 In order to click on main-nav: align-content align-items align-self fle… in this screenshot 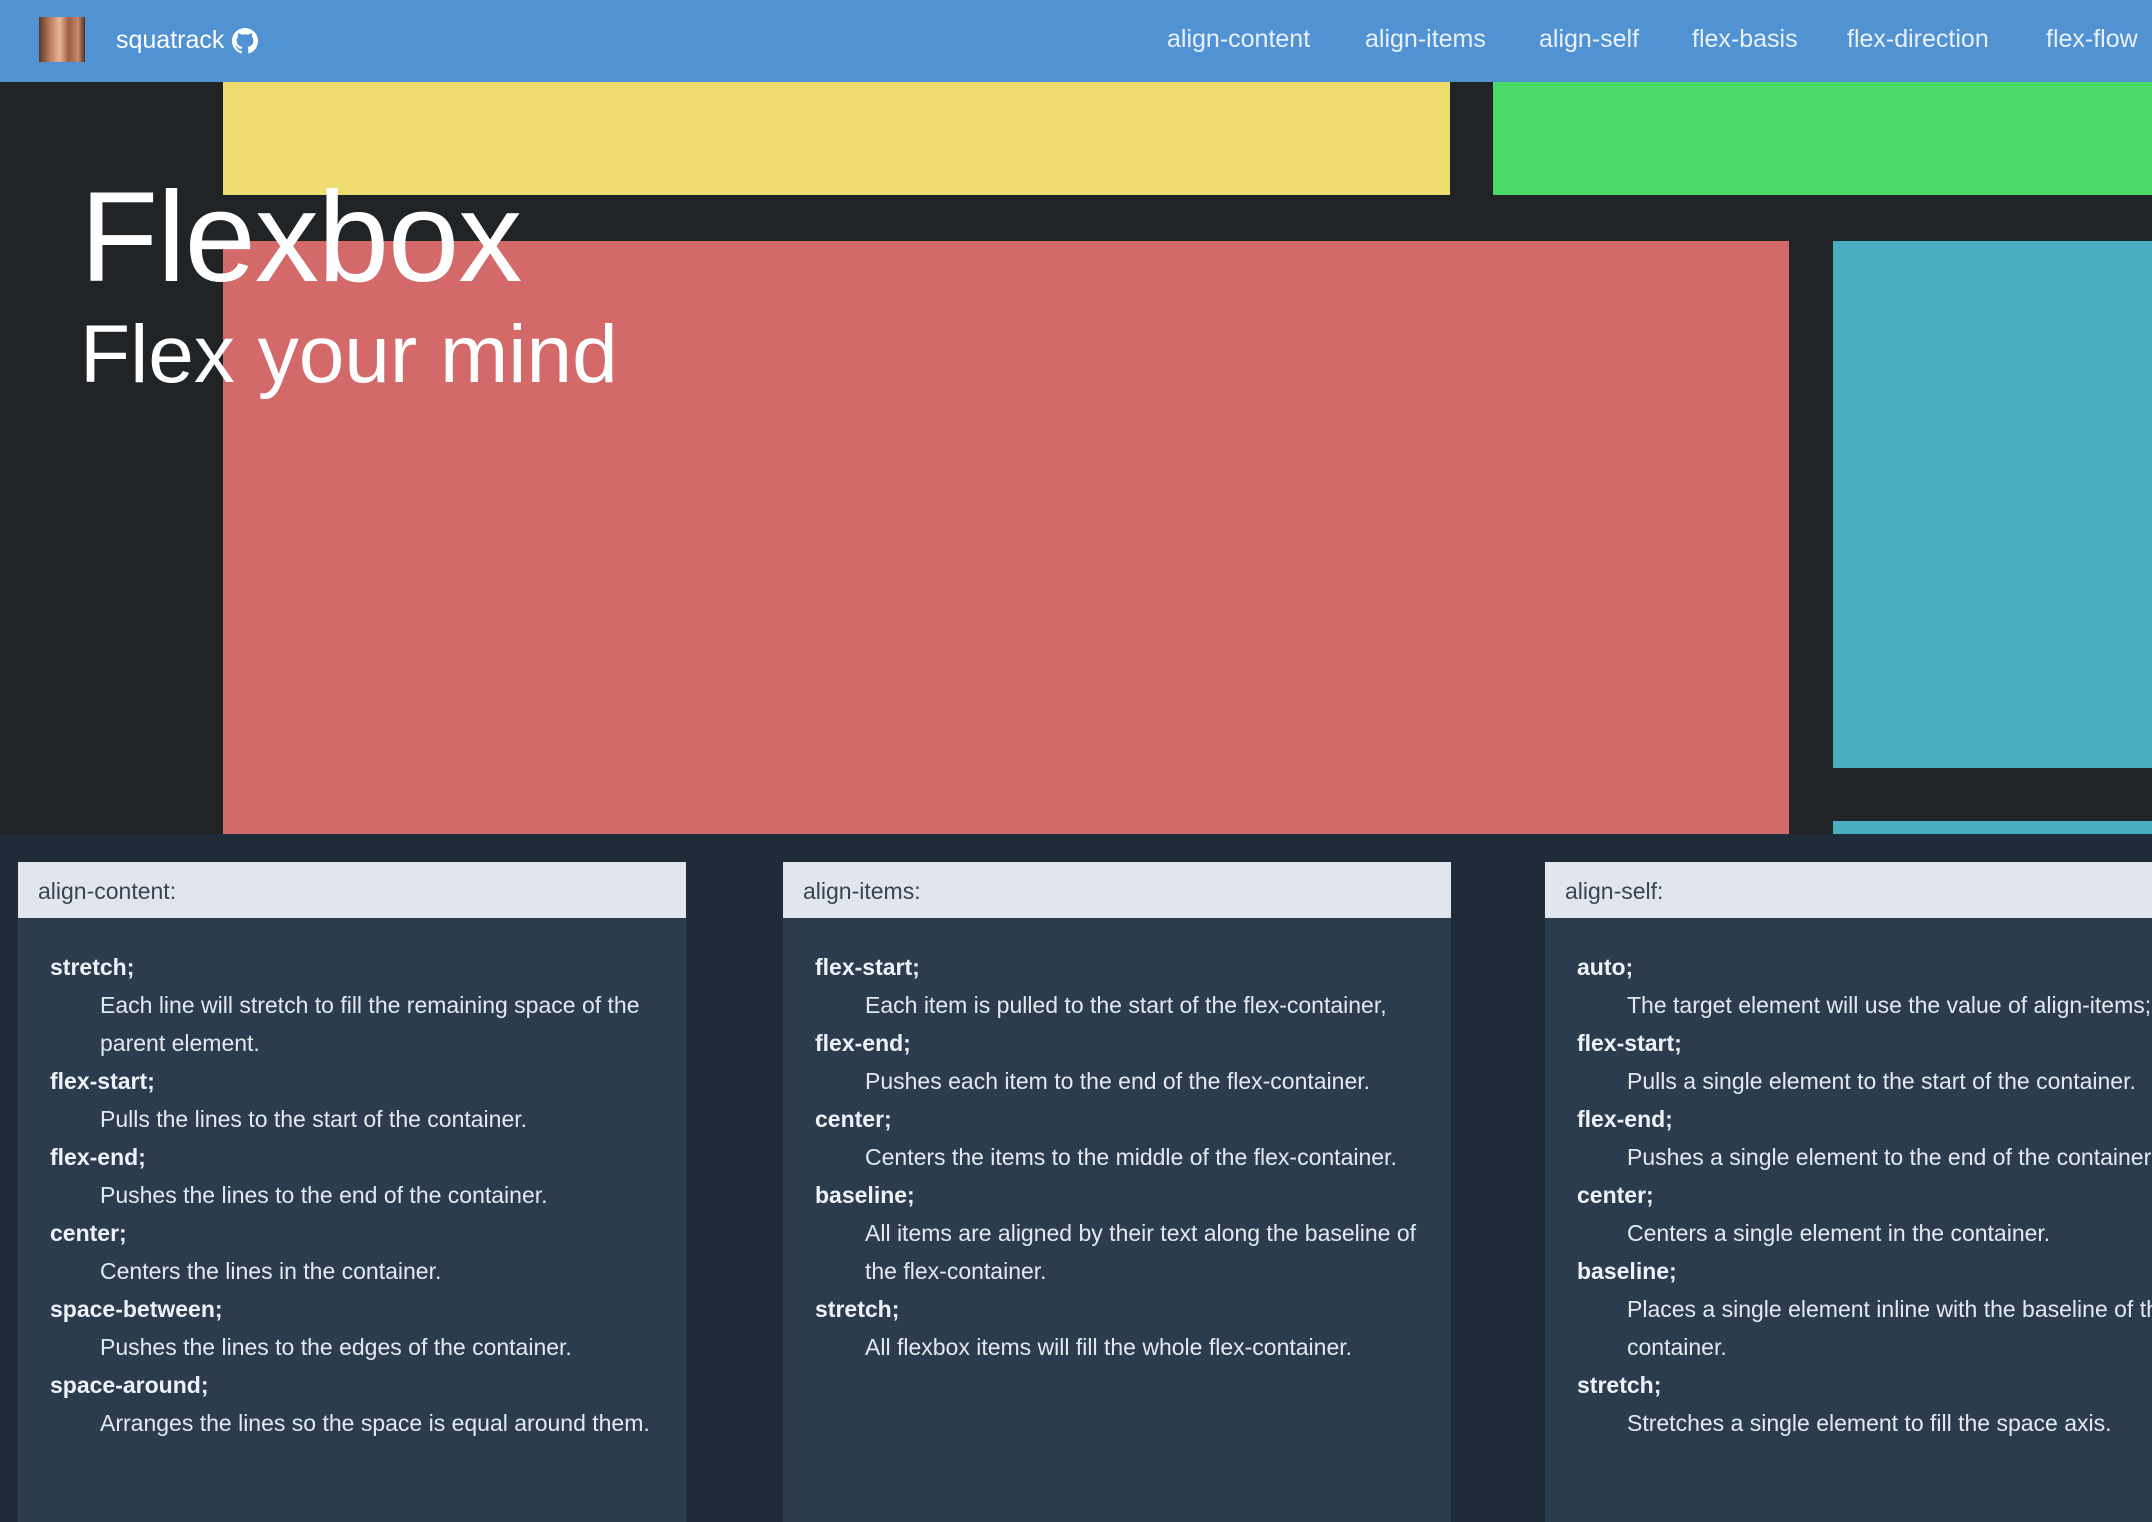, I will do `click(1076, 41)`.